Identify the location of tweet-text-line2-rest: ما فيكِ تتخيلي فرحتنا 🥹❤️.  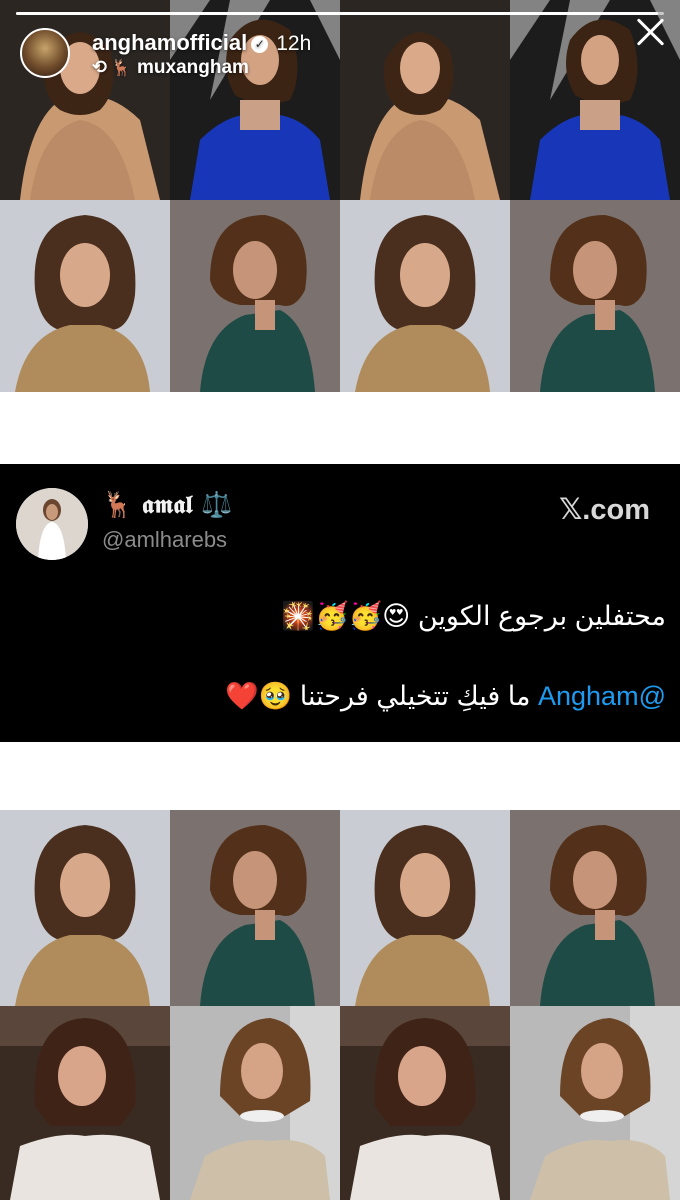
(381, 696).